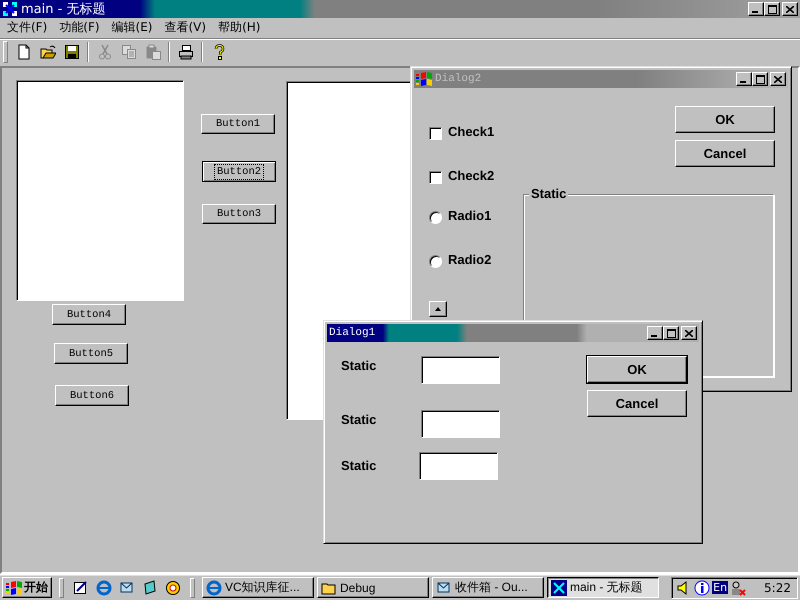 Image resolution: width=800 pixels, height=600 pixels. Describe the element at coordinates (48, 52) in the screenshot. I see `folder-icon` at that location.